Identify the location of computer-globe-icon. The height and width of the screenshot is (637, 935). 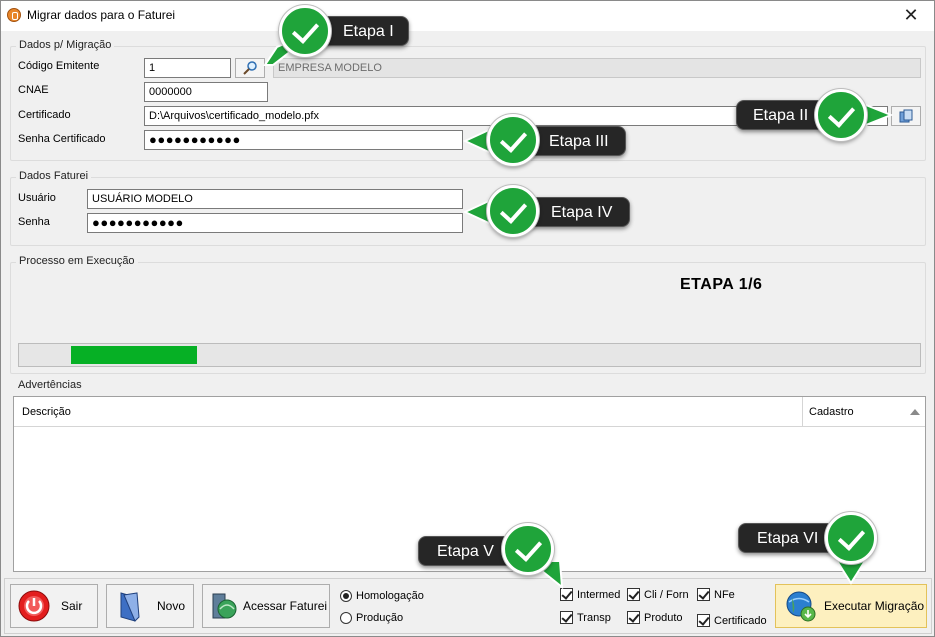
(224, 606).